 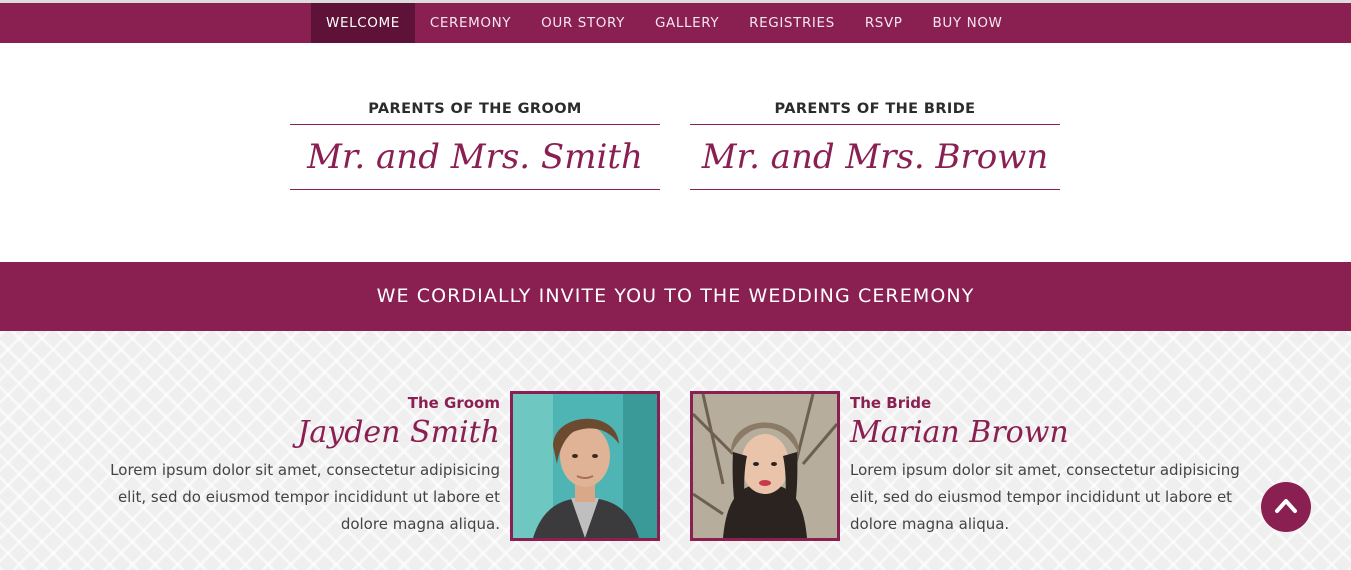 I want to click on bride-role: The Bride, so click(x=891, y=403).